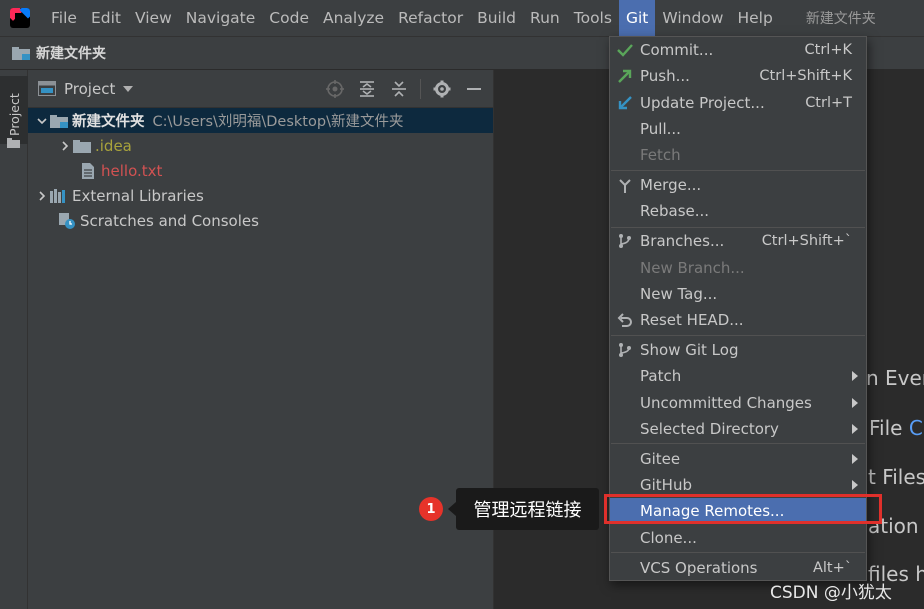 The width and height of the screenshot is (924, 609). I want to click on menu-item-fetch: Fetch, so click(738, 155).